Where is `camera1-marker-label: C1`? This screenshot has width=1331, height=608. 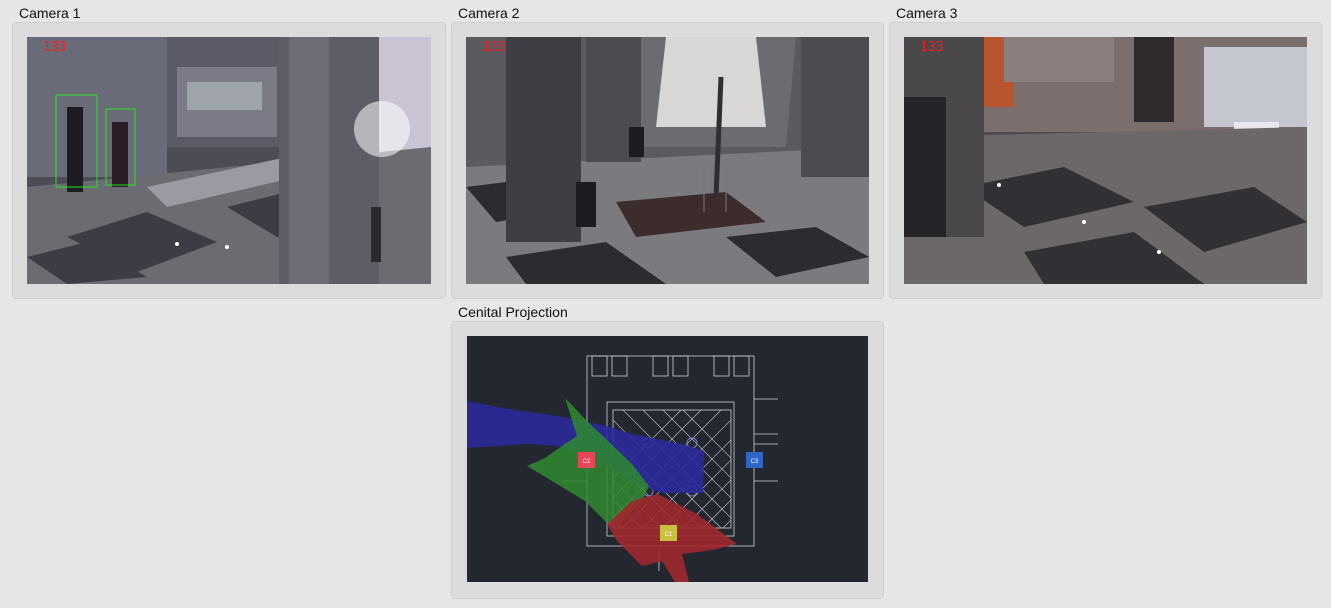 camera1-marker-label: C1 is located at coordinates (669, 535).